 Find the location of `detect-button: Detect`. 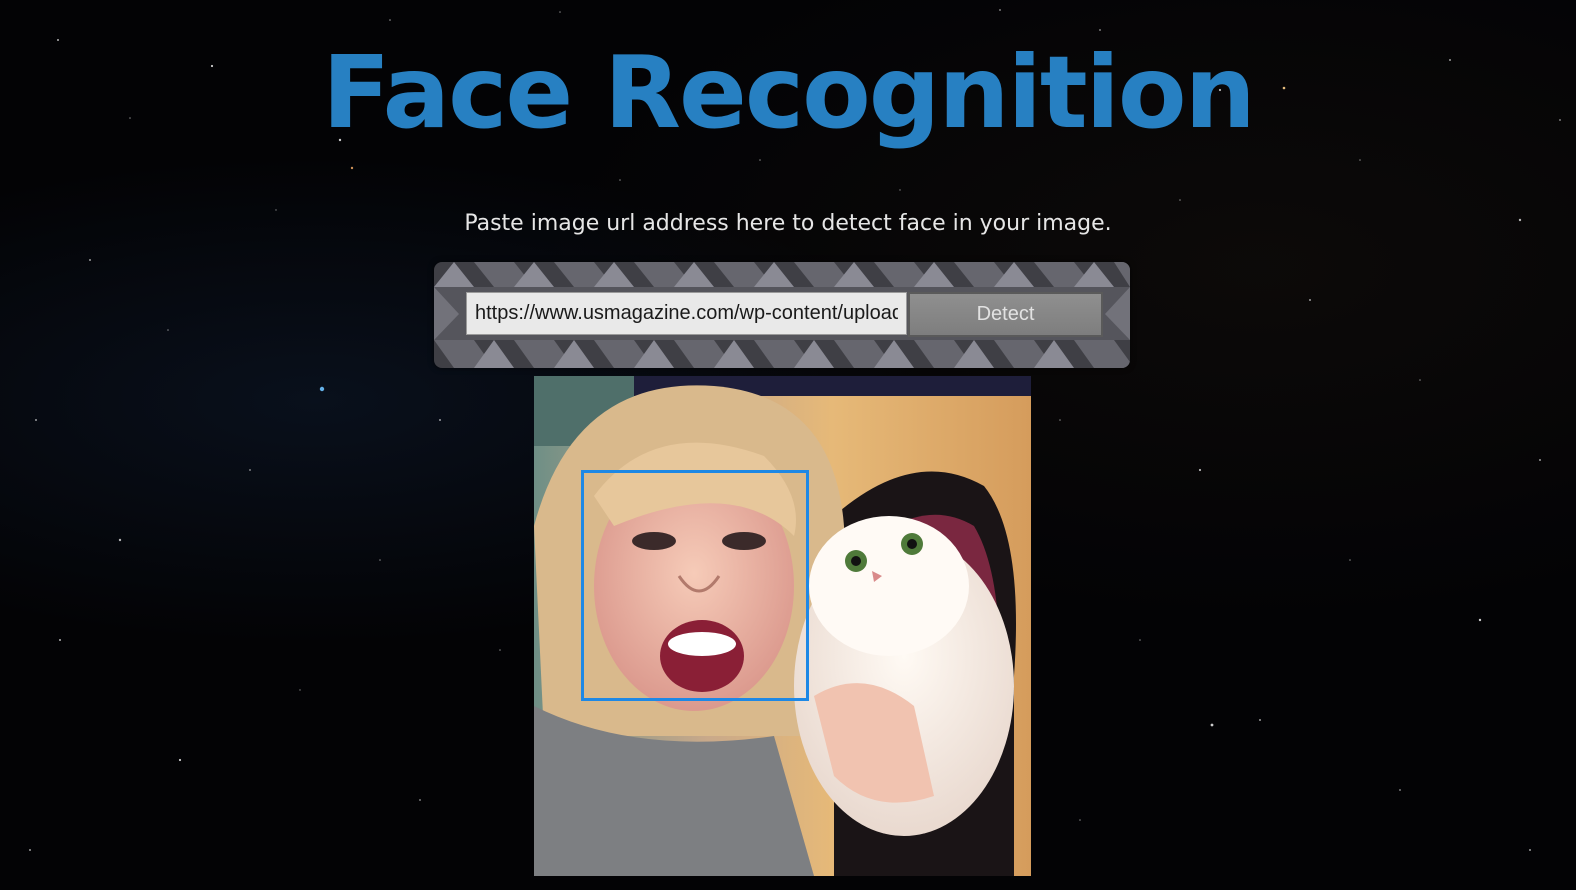

detect-button: Detect is located at coordinates (1005, 314).